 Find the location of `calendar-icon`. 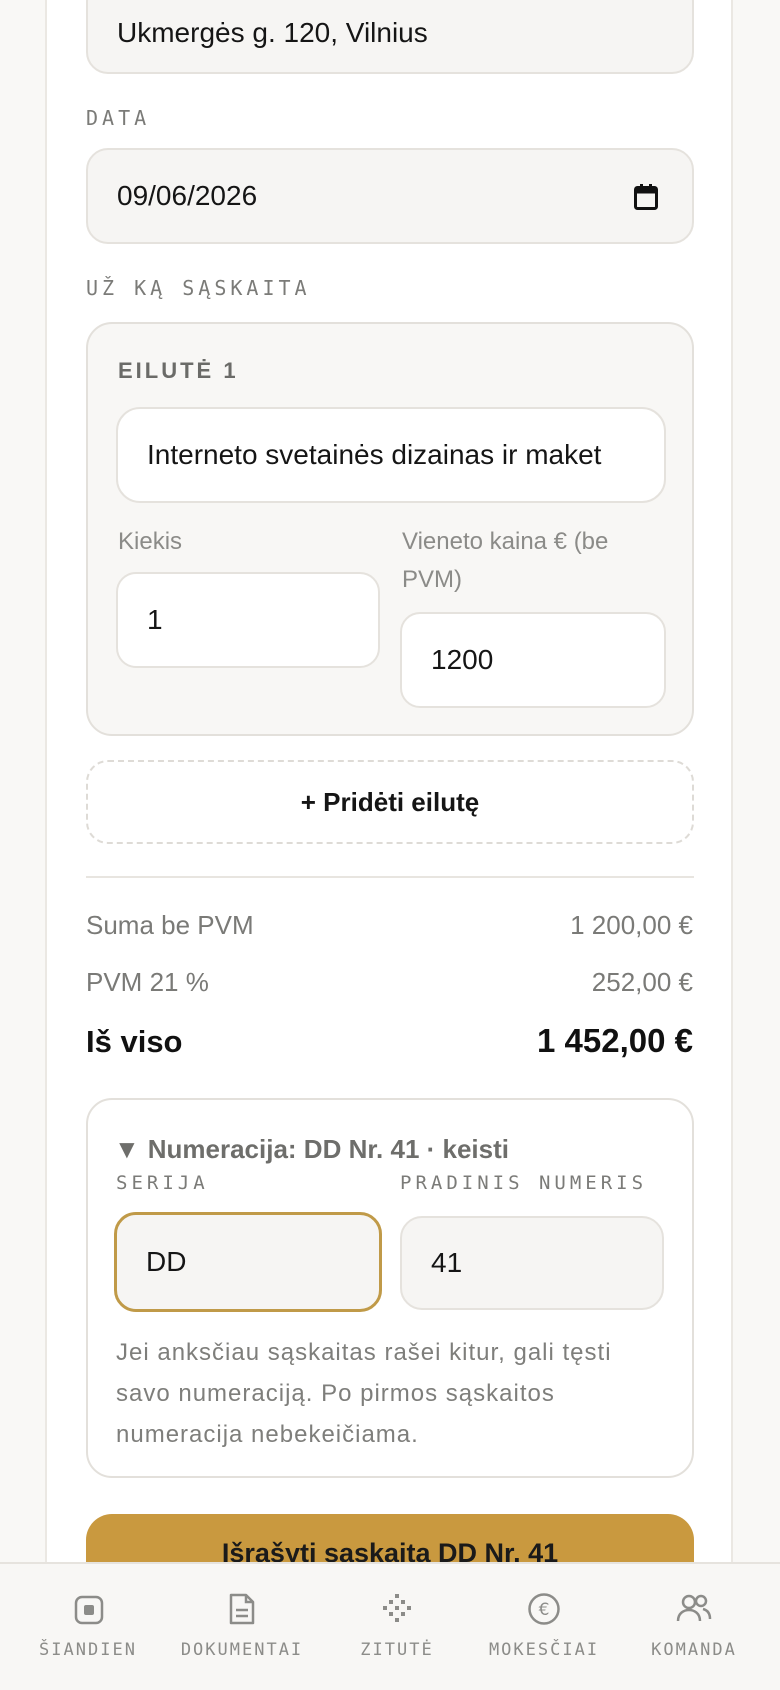

calendar-icon is located at coordinates (646, 197).